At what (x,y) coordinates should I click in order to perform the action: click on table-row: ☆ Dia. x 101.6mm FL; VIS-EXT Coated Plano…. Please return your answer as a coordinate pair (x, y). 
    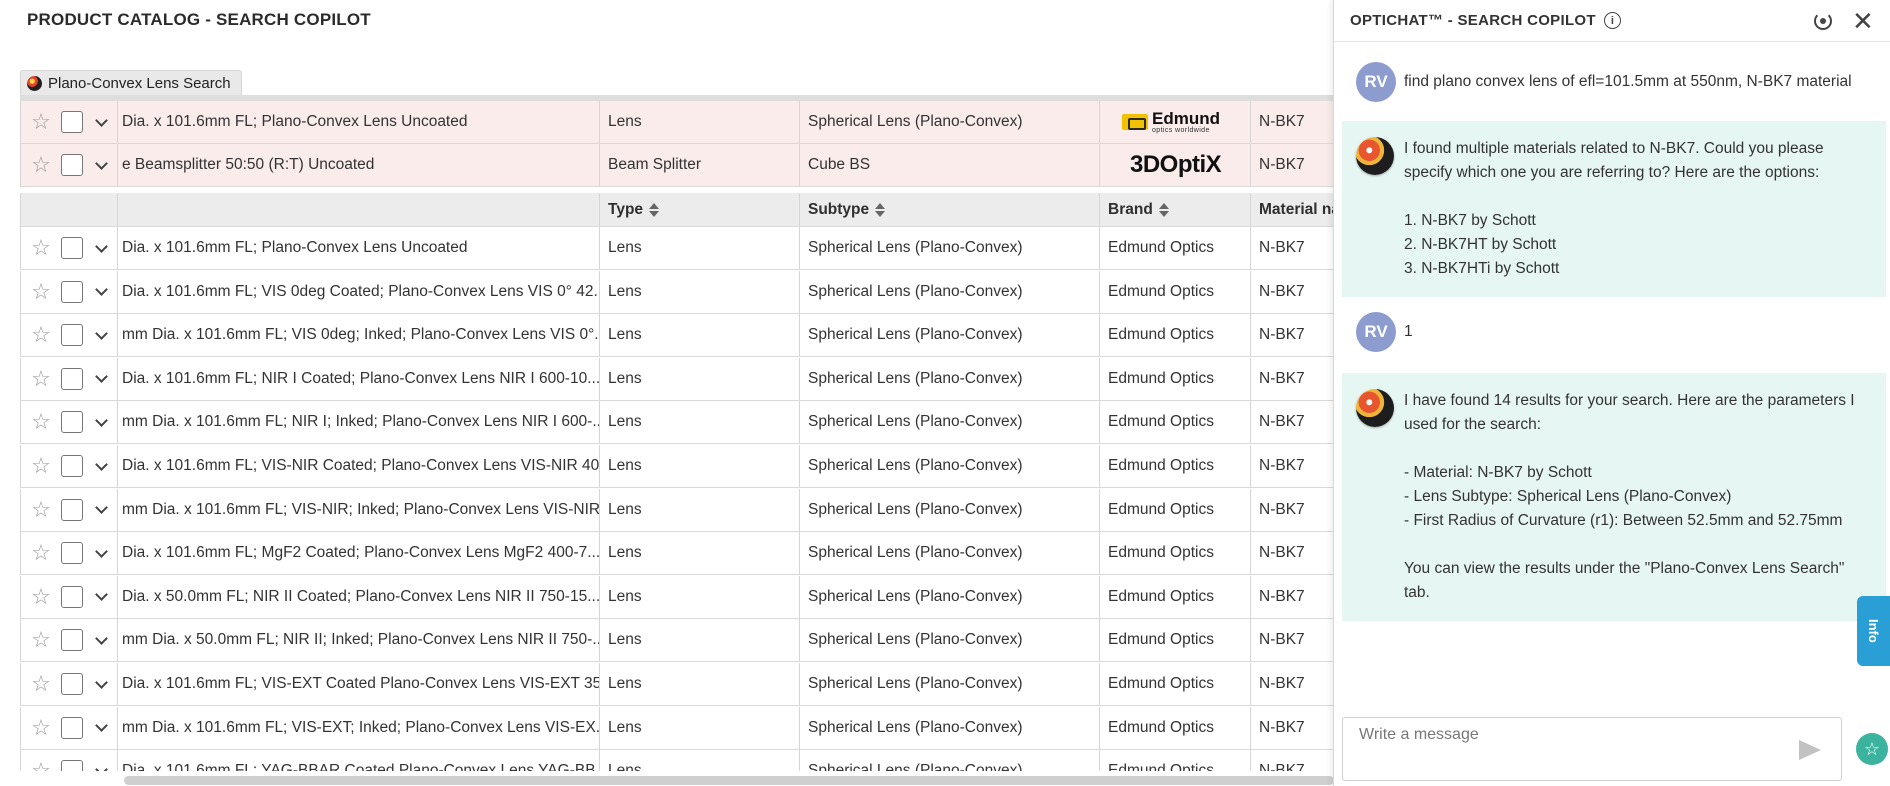
    Looking at the image, I should click on (677, 684).